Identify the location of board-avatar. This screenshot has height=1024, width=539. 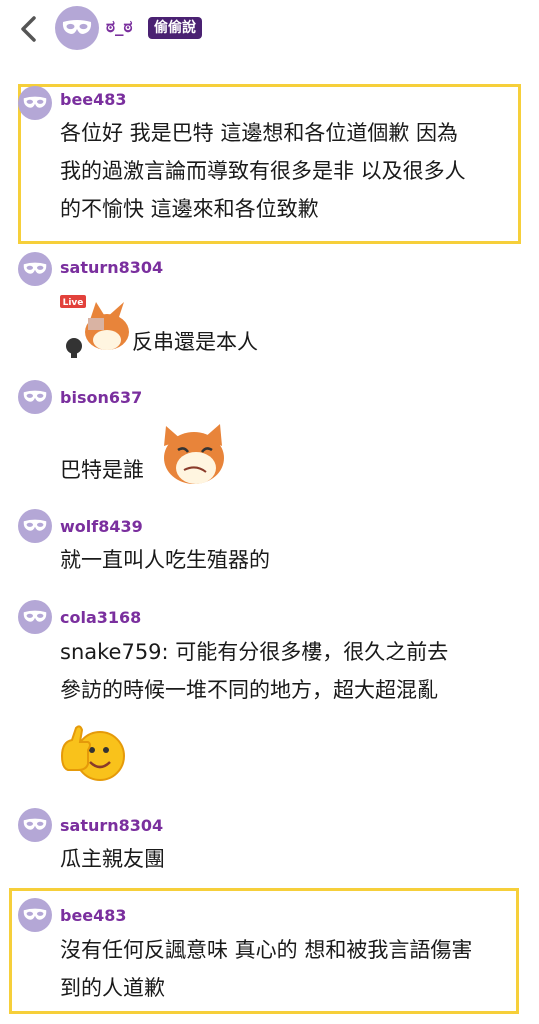
(77, 28).